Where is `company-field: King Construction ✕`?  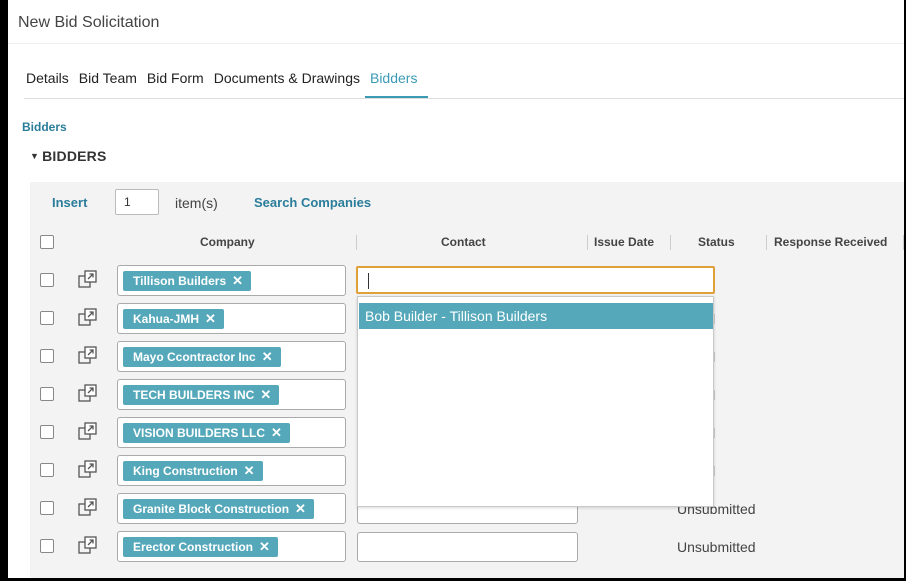 company-field: King Construction ✕ is located at coordinates (231, 470).